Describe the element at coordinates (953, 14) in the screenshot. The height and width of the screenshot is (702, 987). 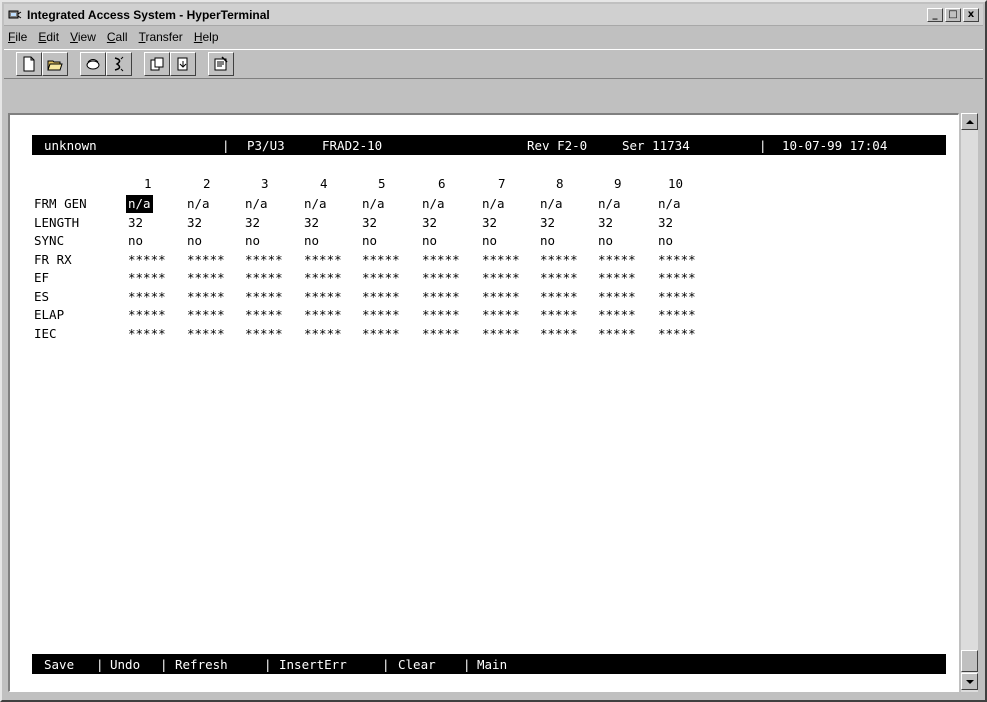
I see `maximize-button: □` at that location.